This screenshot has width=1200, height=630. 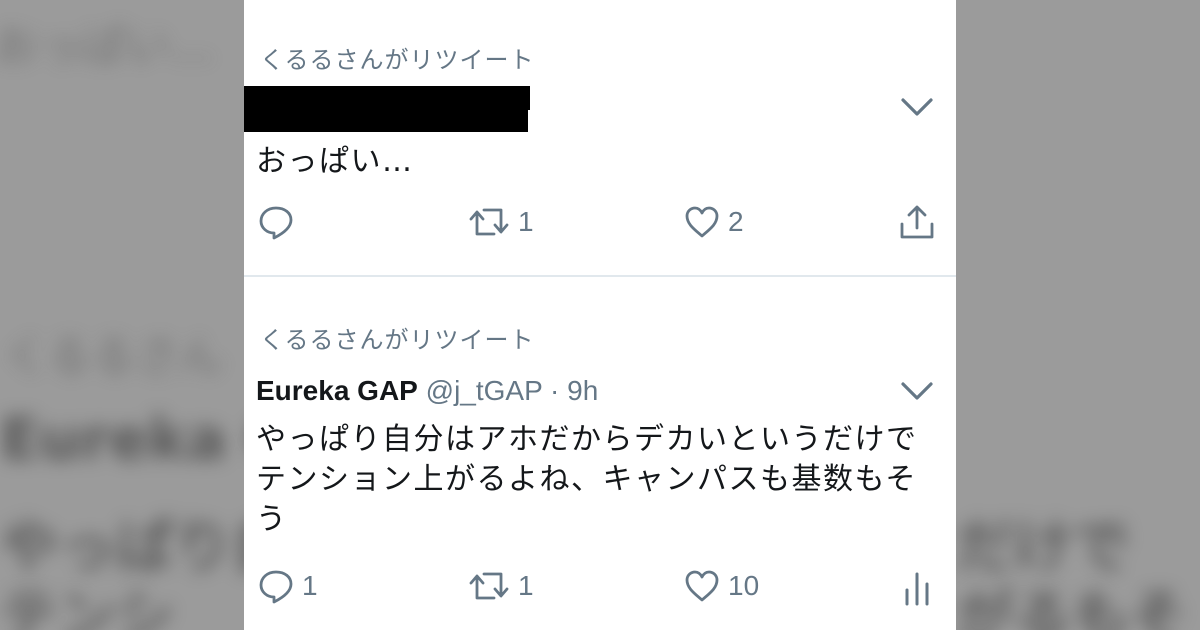 What do you see at coordinates (386, 121) in the screenshot?
I see `redacted-handle` at bounding box center [386, 121].